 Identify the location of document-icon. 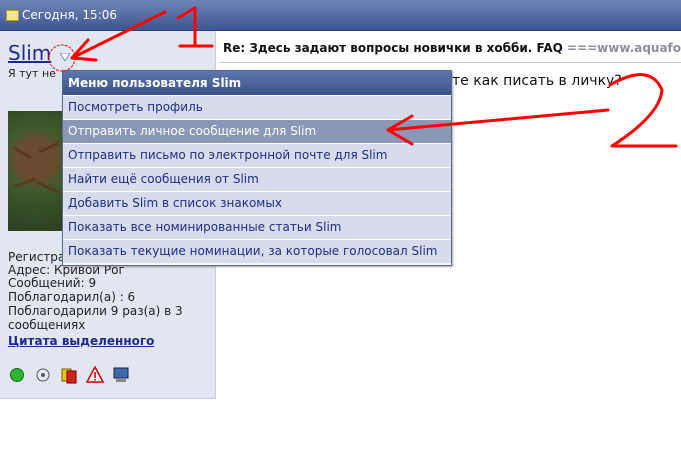
(12, 15).